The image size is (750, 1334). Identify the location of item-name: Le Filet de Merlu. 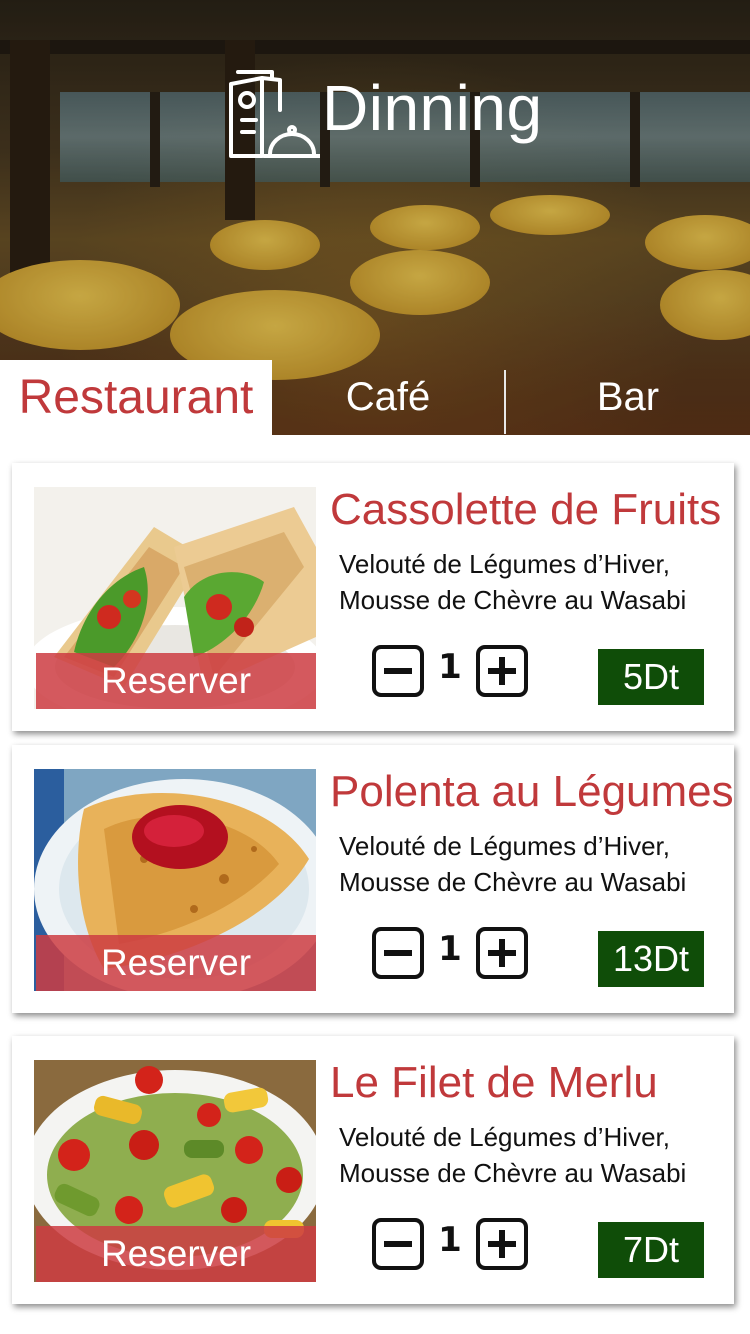
(494, 1082).